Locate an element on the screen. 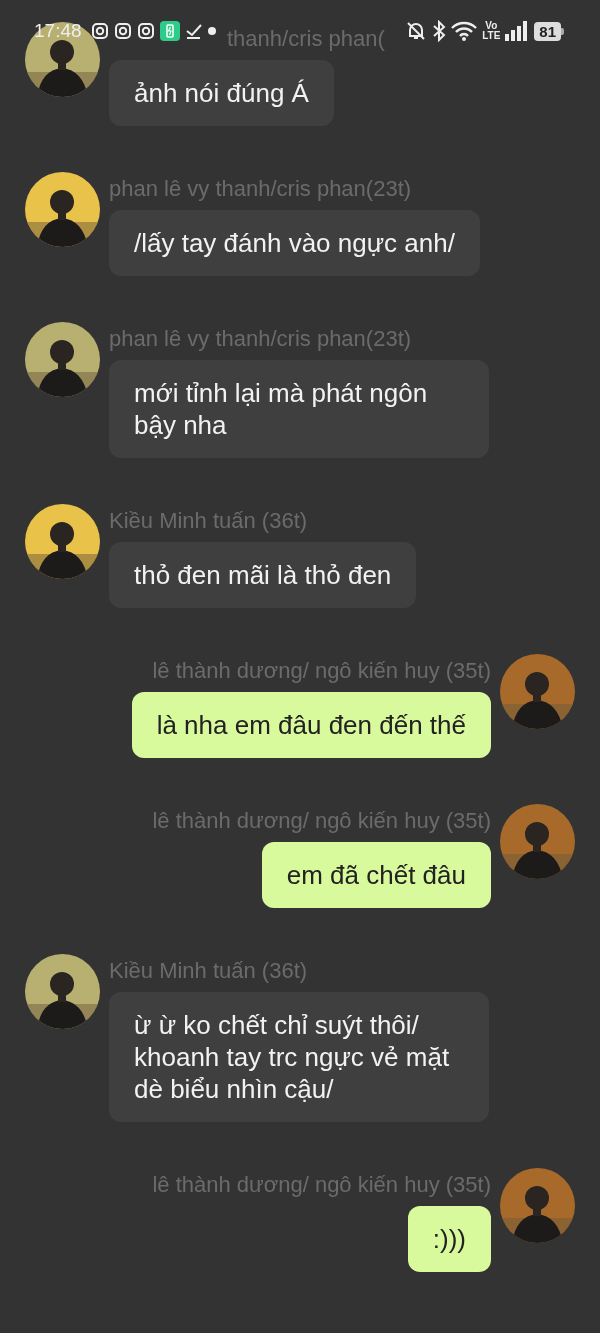 The height and width of the screenshot is (1333, 600). message-bubble: /lấy tay đánh vào ngực anh/ is located at coordinates (294, 243).